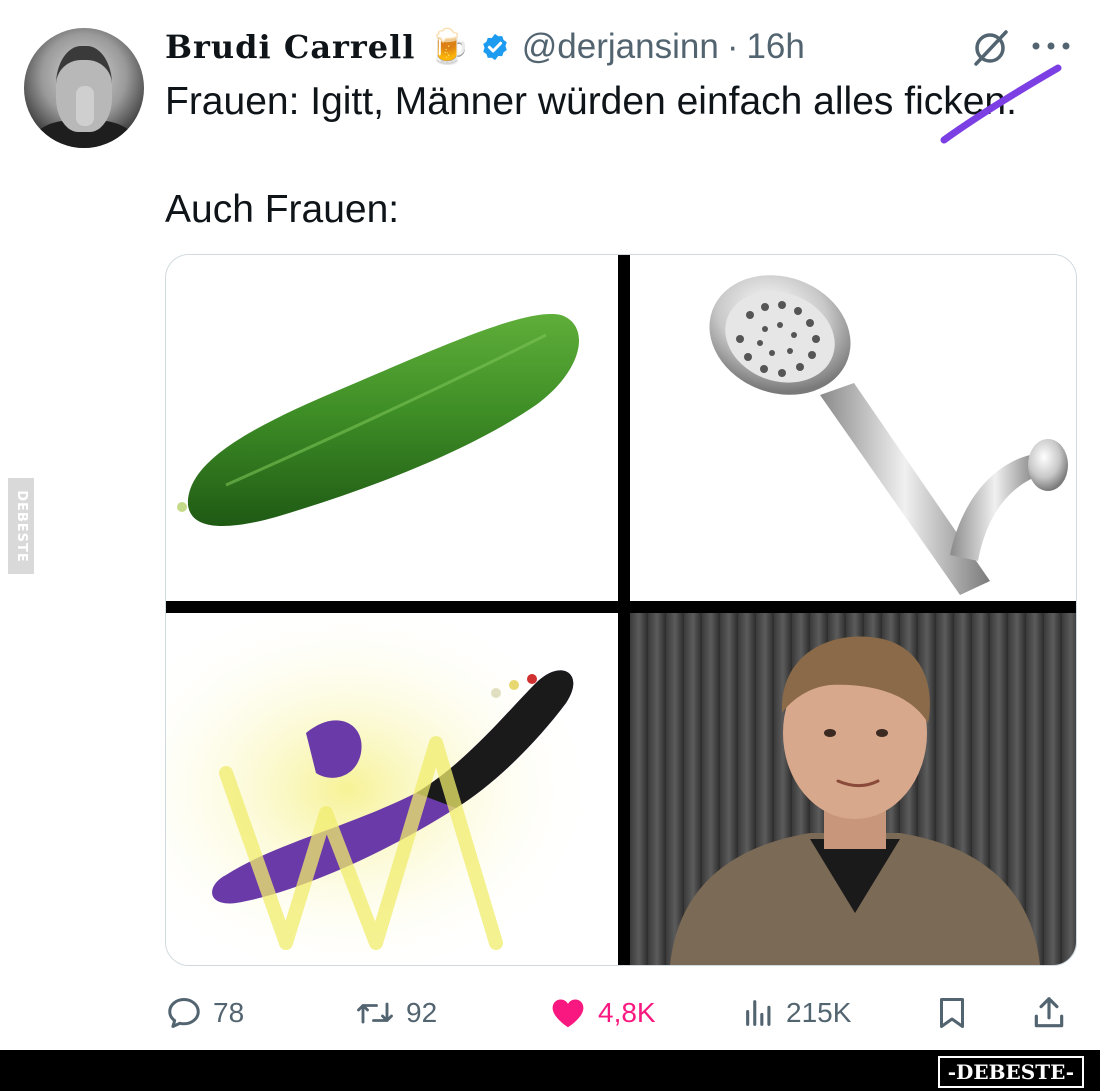 This screenshot has width=1100, height=1091. Describe the element at coordinates (495, 47) in the screenshot. I see `verified-badge-icon` at that location.